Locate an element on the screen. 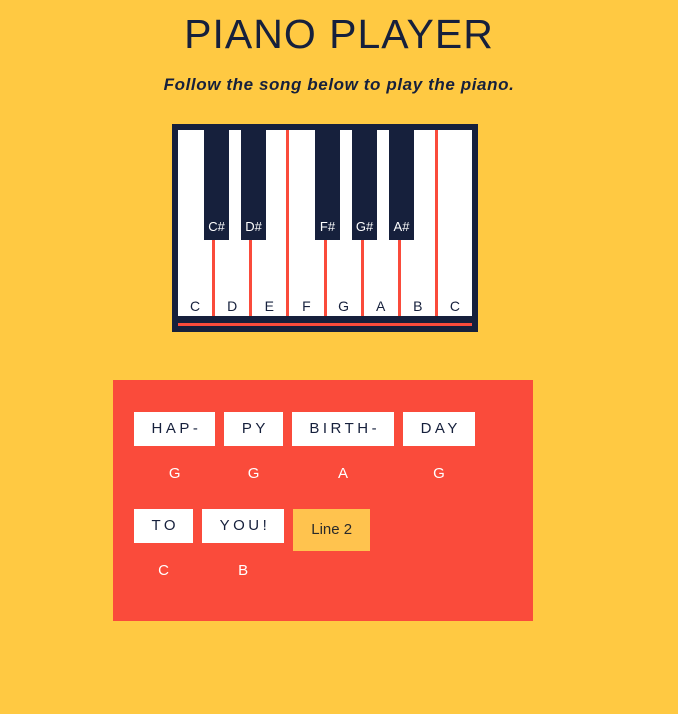 The width and height of the screenshot is (678, 714). note-label: B is located at coordinates (243, 570).